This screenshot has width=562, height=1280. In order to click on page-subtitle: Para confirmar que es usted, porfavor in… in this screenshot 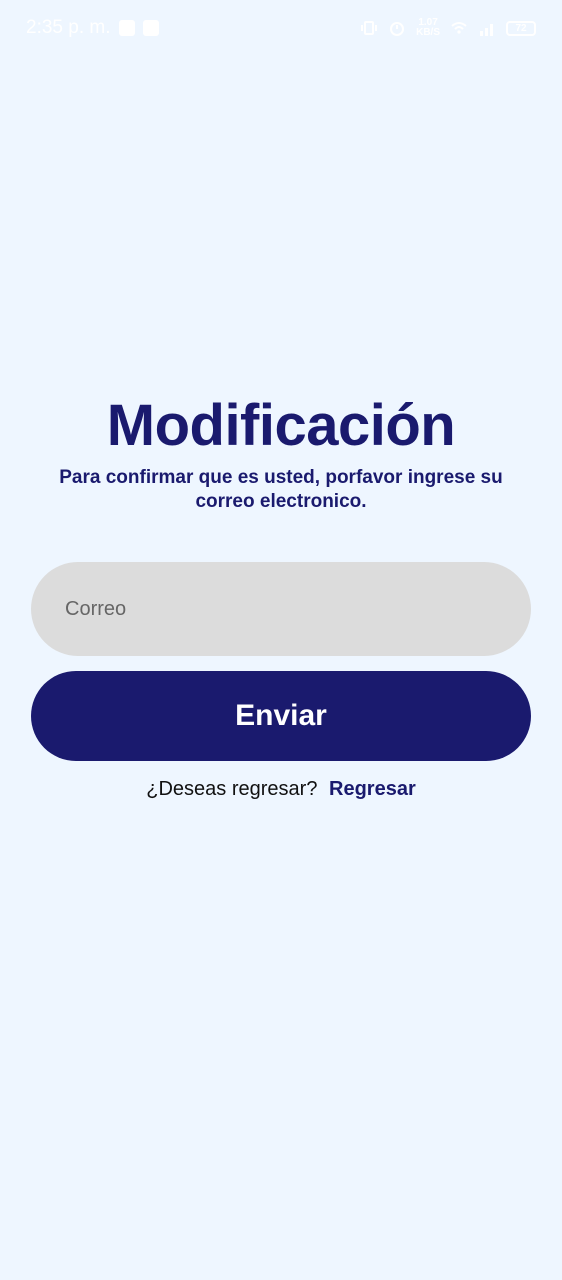, I will do `click(281, 489)`.